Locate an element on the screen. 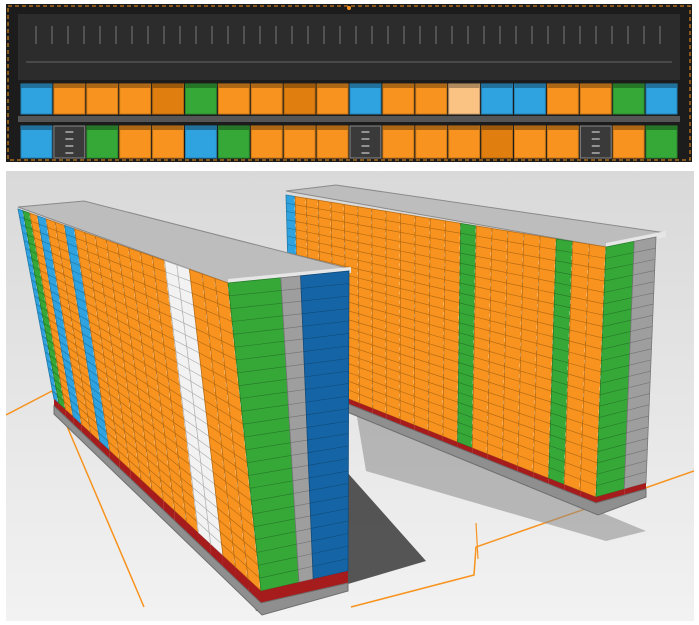 The height and width of the screenshot is (625, 699). plan-marker is located at coordinates (349, 8).